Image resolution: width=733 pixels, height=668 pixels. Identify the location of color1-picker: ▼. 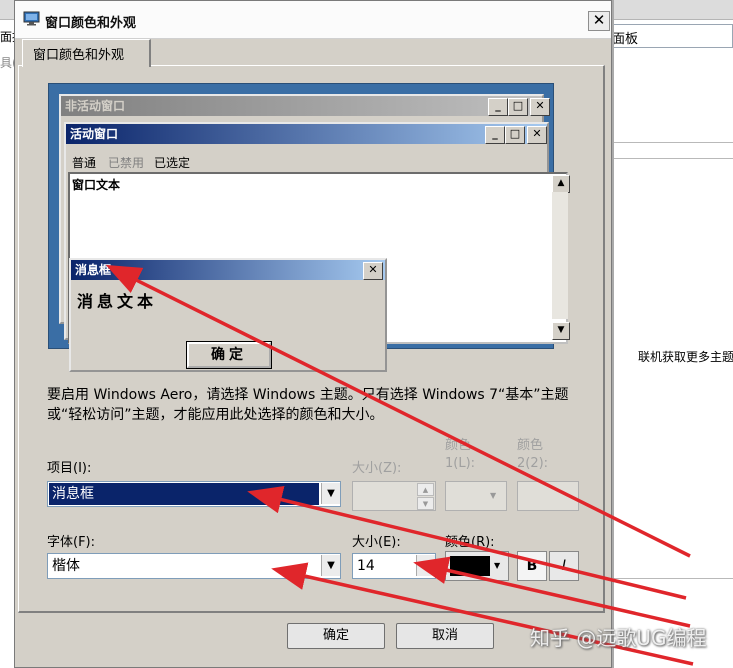
(476, 496).